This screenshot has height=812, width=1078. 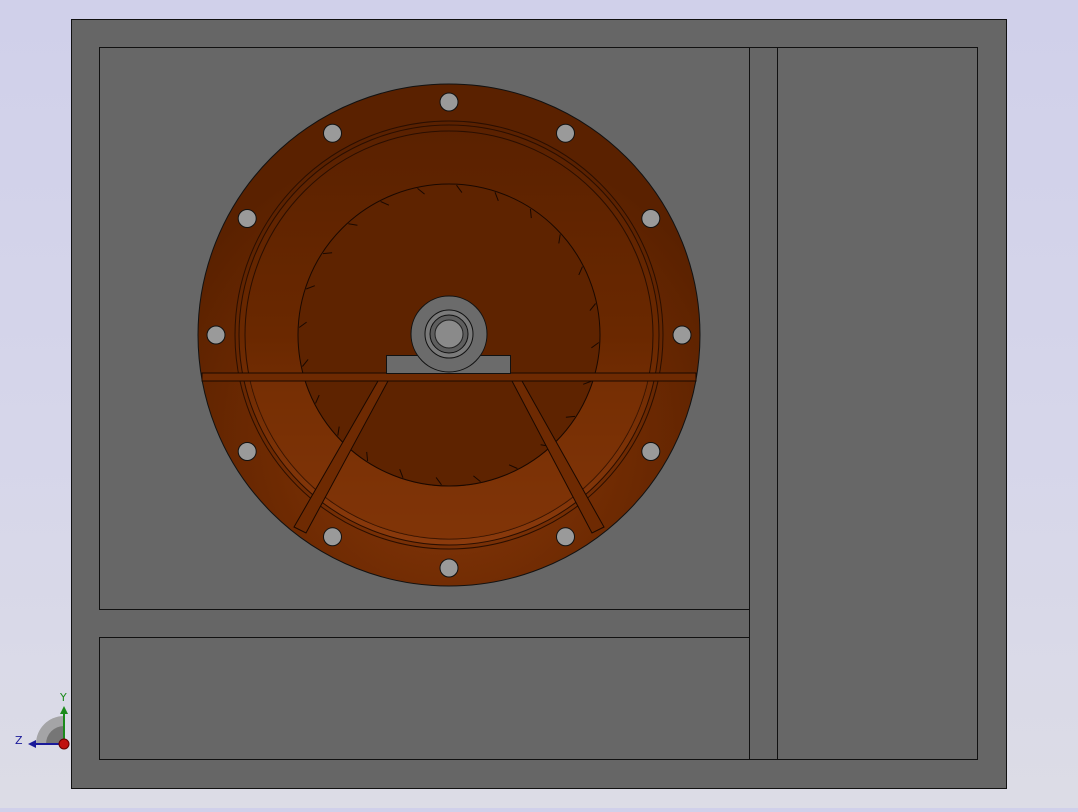 I want to click on z-axis-label: Z, so click(x=19, y=740).